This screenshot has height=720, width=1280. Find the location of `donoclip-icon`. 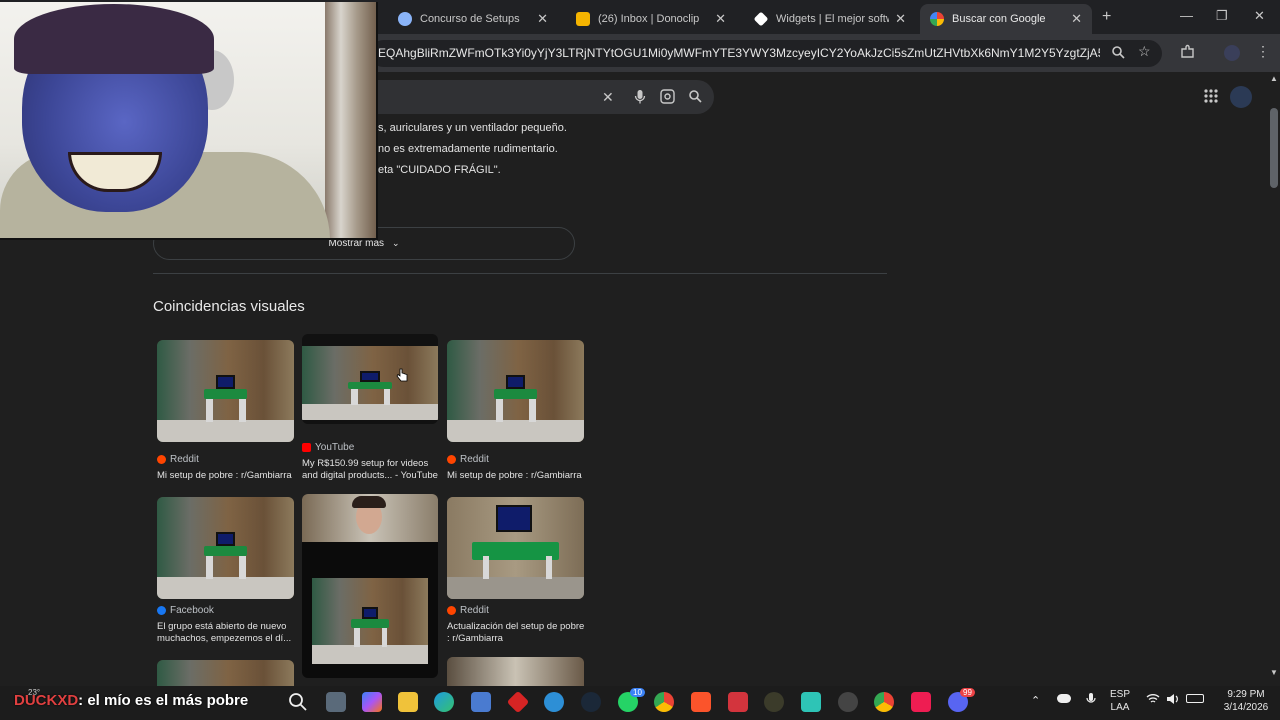

donoclip-icon is located at coordinates (583, 19).